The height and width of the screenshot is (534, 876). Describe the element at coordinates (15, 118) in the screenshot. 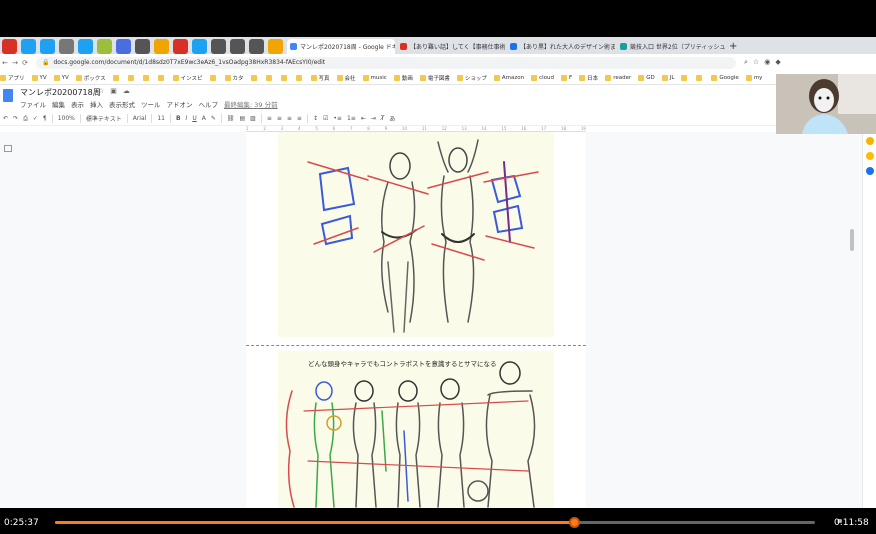

I see `redo-icon: ↷` at that location.